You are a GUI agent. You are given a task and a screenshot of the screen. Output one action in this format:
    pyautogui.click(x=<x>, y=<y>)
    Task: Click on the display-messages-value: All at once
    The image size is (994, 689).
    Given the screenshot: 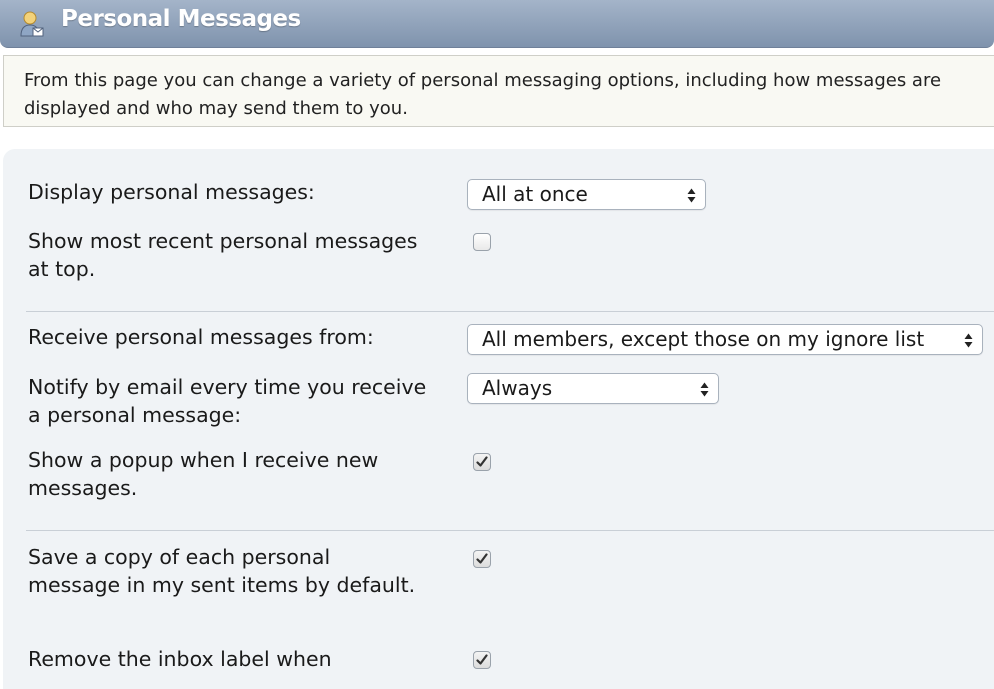 What is the action you would take?
    pyautogui.click(x=535, y=194)
    